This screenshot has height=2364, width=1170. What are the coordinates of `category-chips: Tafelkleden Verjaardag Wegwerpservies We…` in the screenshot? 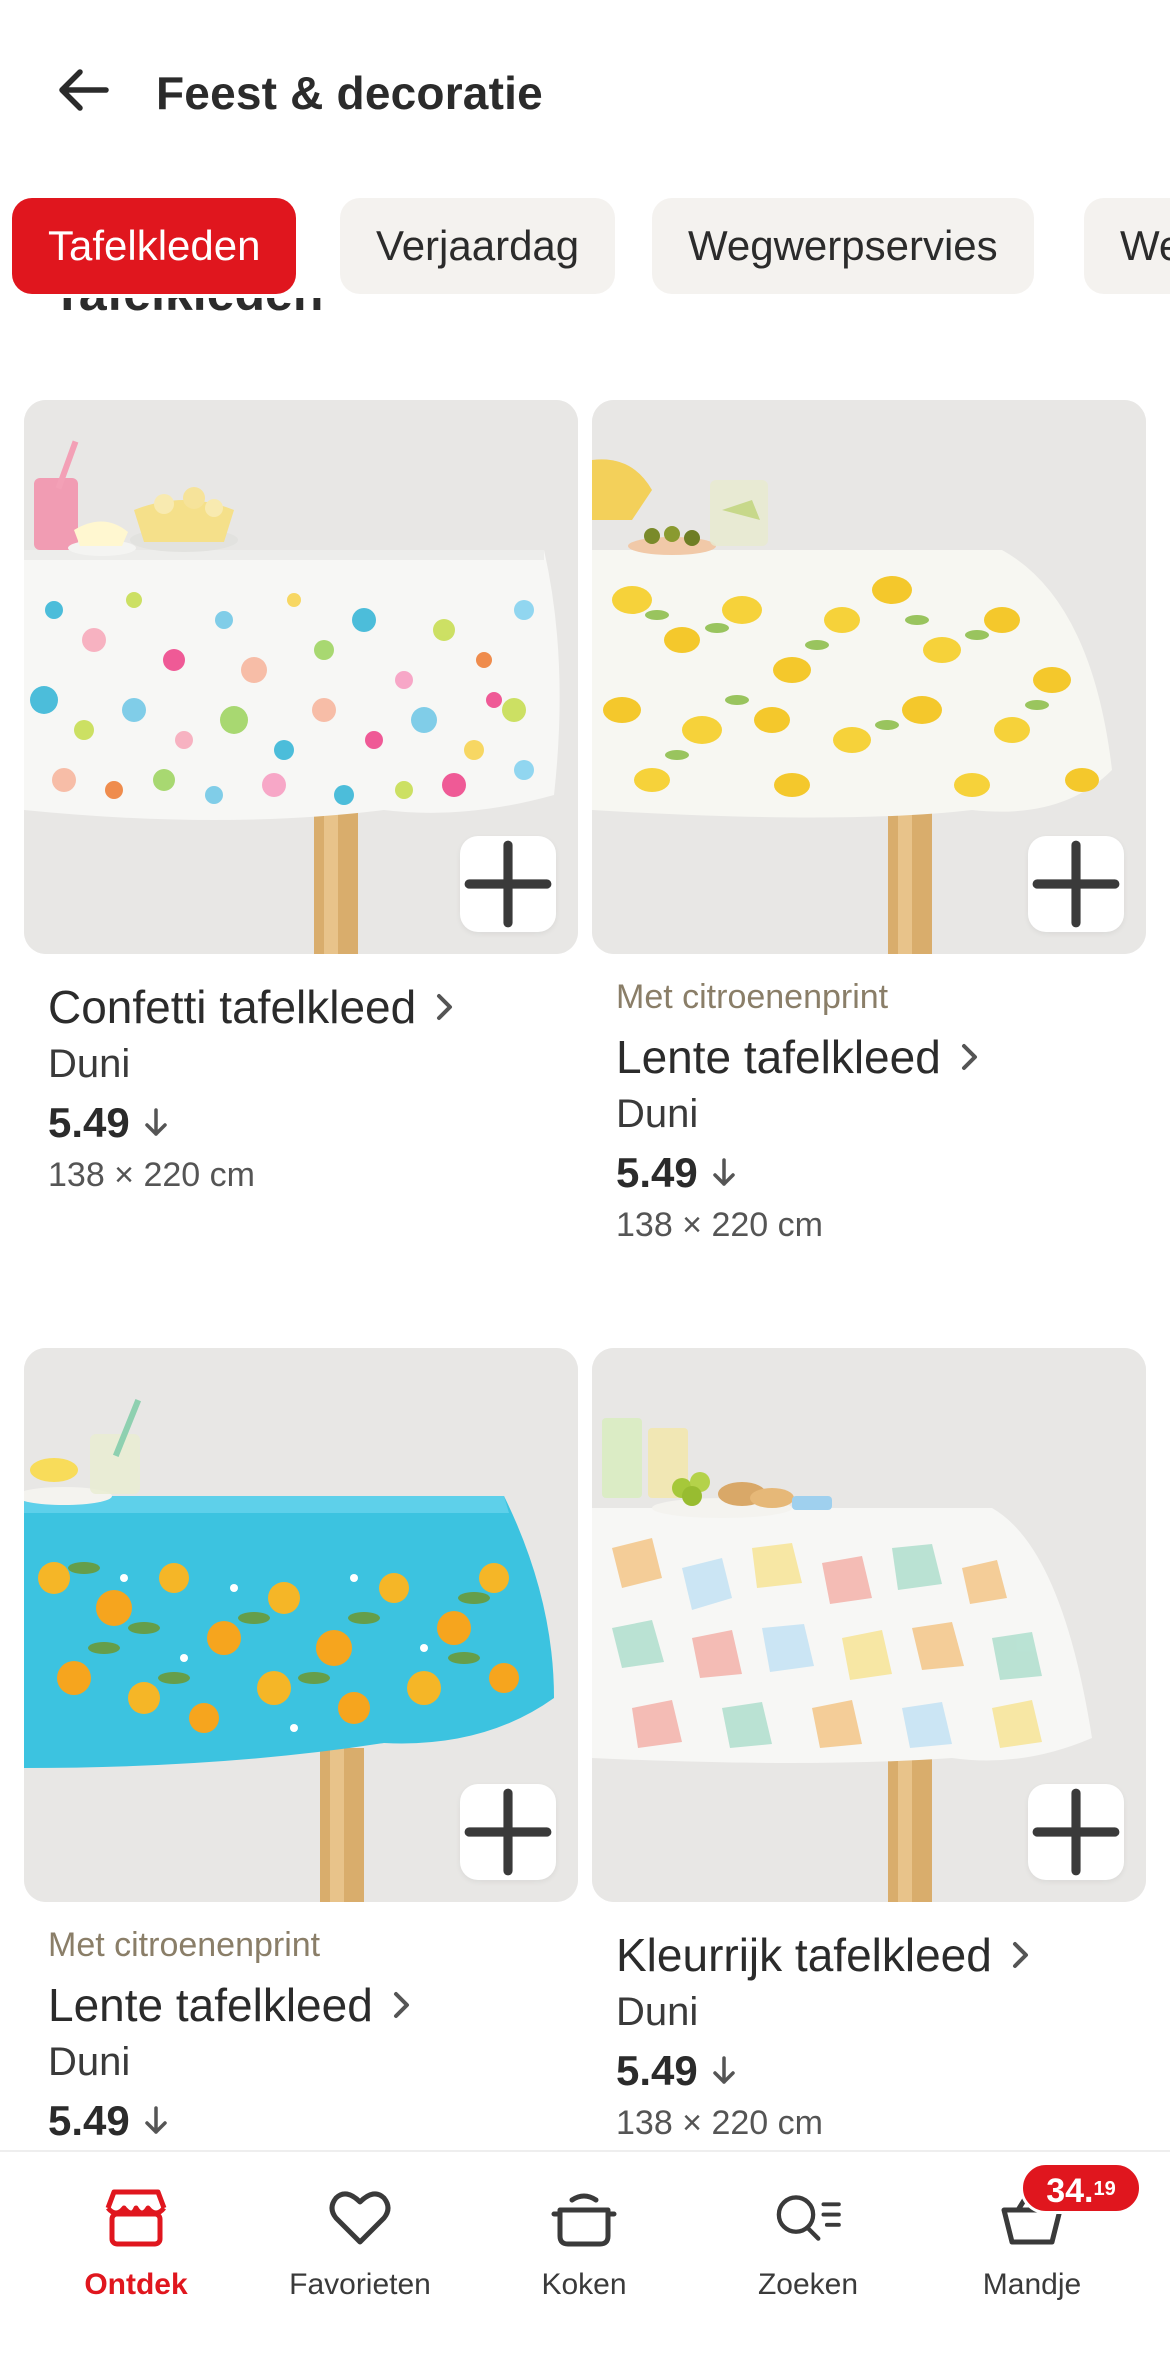 It's located at (585, 248).